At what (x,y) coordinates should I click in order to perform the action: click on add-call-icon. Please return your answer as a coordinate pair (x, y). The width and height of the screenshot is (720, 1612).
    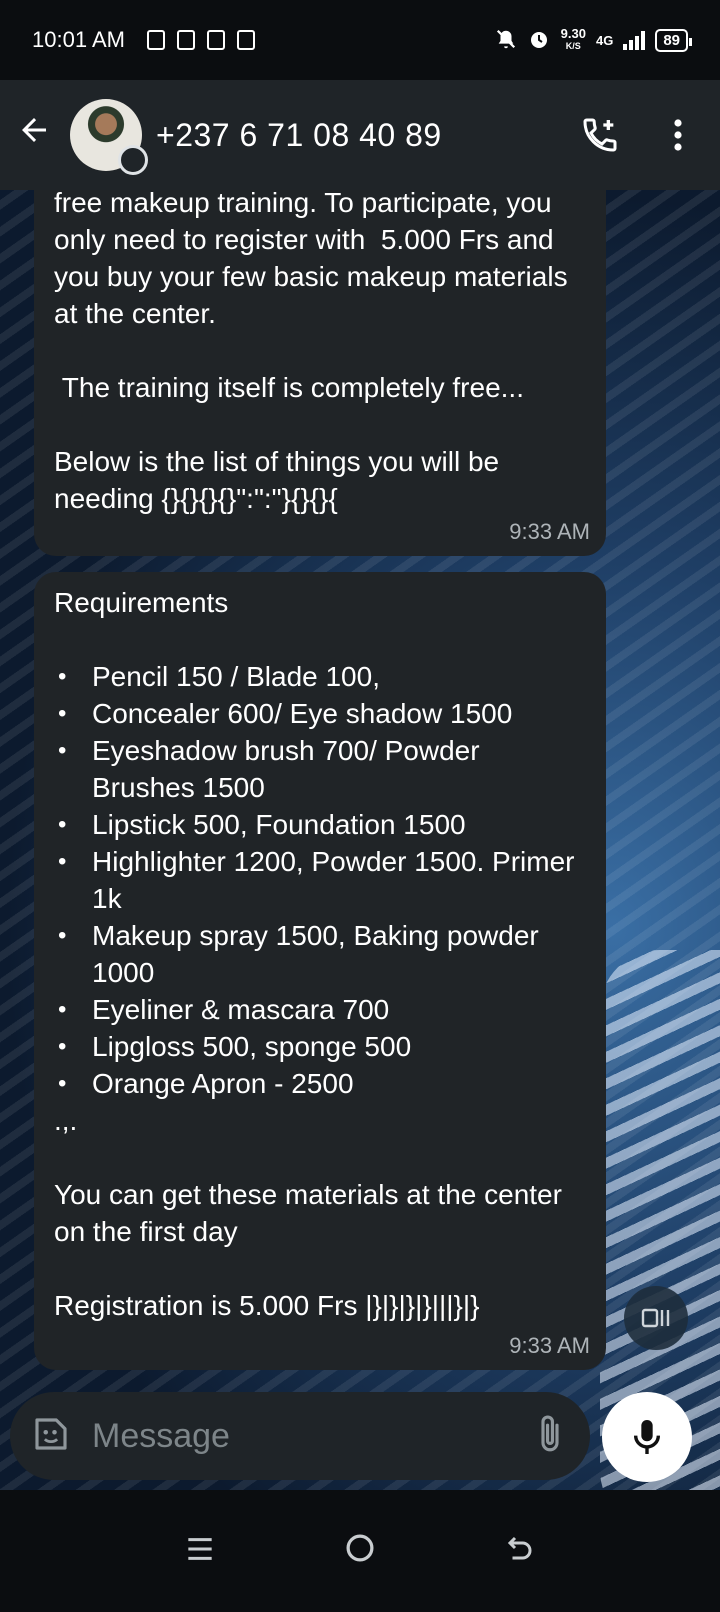
    Looking at the image, I should click on (600, 135).